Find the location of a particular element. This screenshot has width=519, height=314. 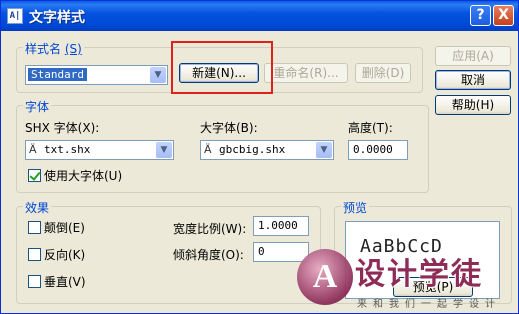

watermark: A 设计学徒 来和我们一起学设计 is located at coordinates (407, 279).